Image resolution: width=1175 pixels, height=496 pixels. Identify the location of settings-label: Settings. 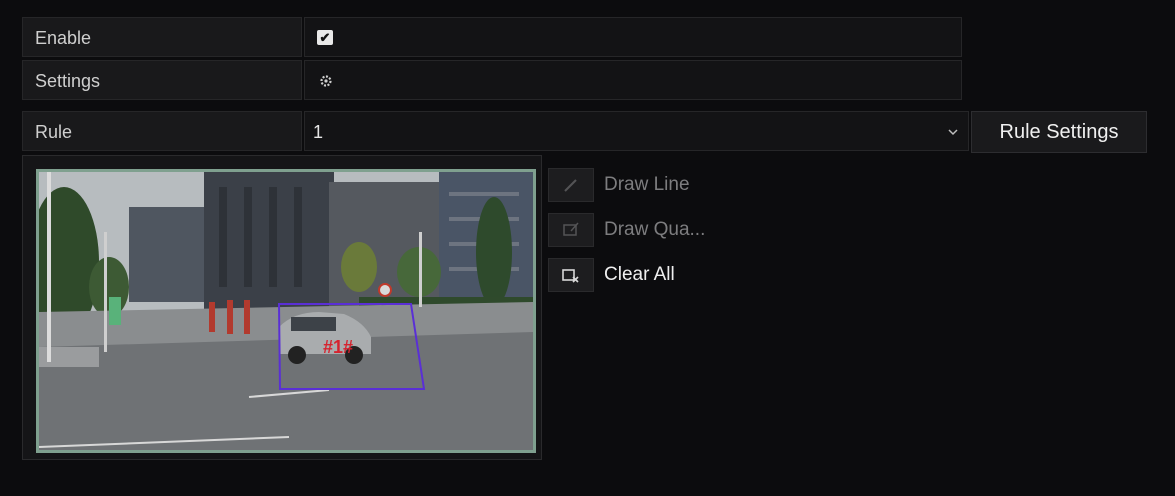
(162, 80).